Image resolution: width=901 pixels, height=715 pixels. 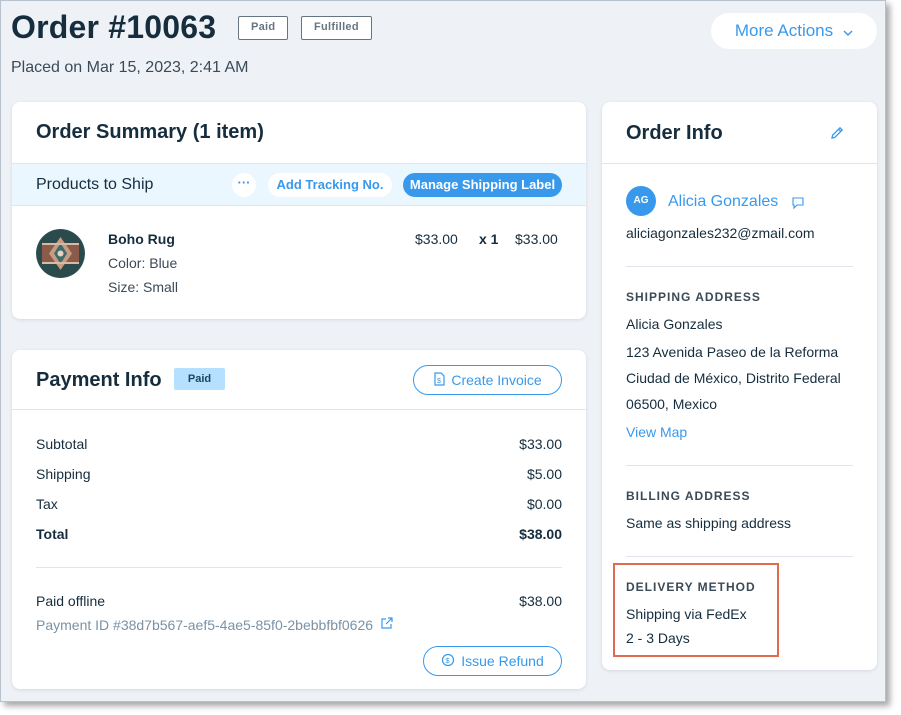 I want to click on paid-offline-amount: $38.00, so click(x=540, y=601).